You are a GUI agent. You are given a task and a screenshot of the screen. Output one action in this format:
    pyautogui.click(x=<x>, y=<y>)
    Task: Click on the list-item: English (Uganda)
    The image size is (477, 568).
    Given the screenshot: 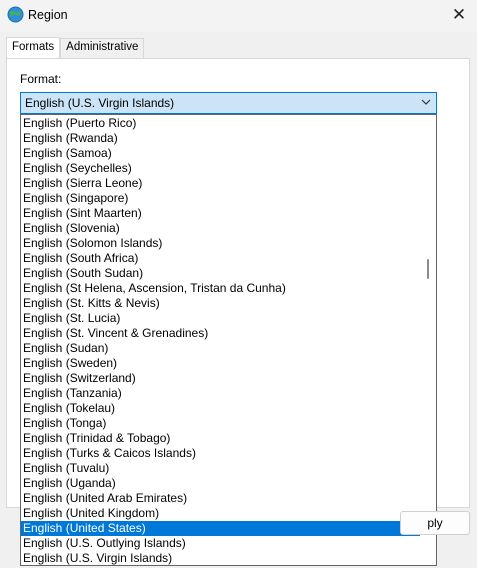 What is the action you would take?
    pyautogui.click(x=221, y=483)
    